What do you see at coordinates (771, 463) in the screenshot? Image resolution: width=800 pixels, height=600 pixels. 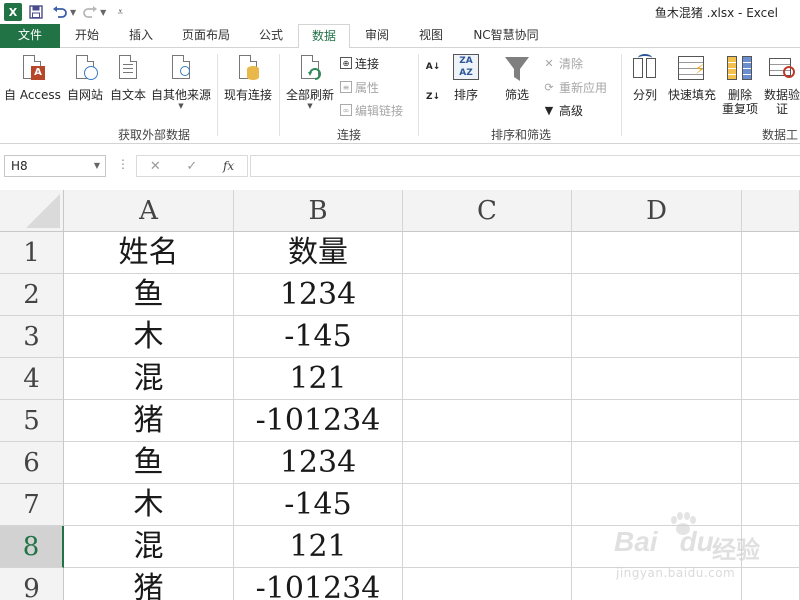 I see `cell-e6` at bounding box center [771, 463].